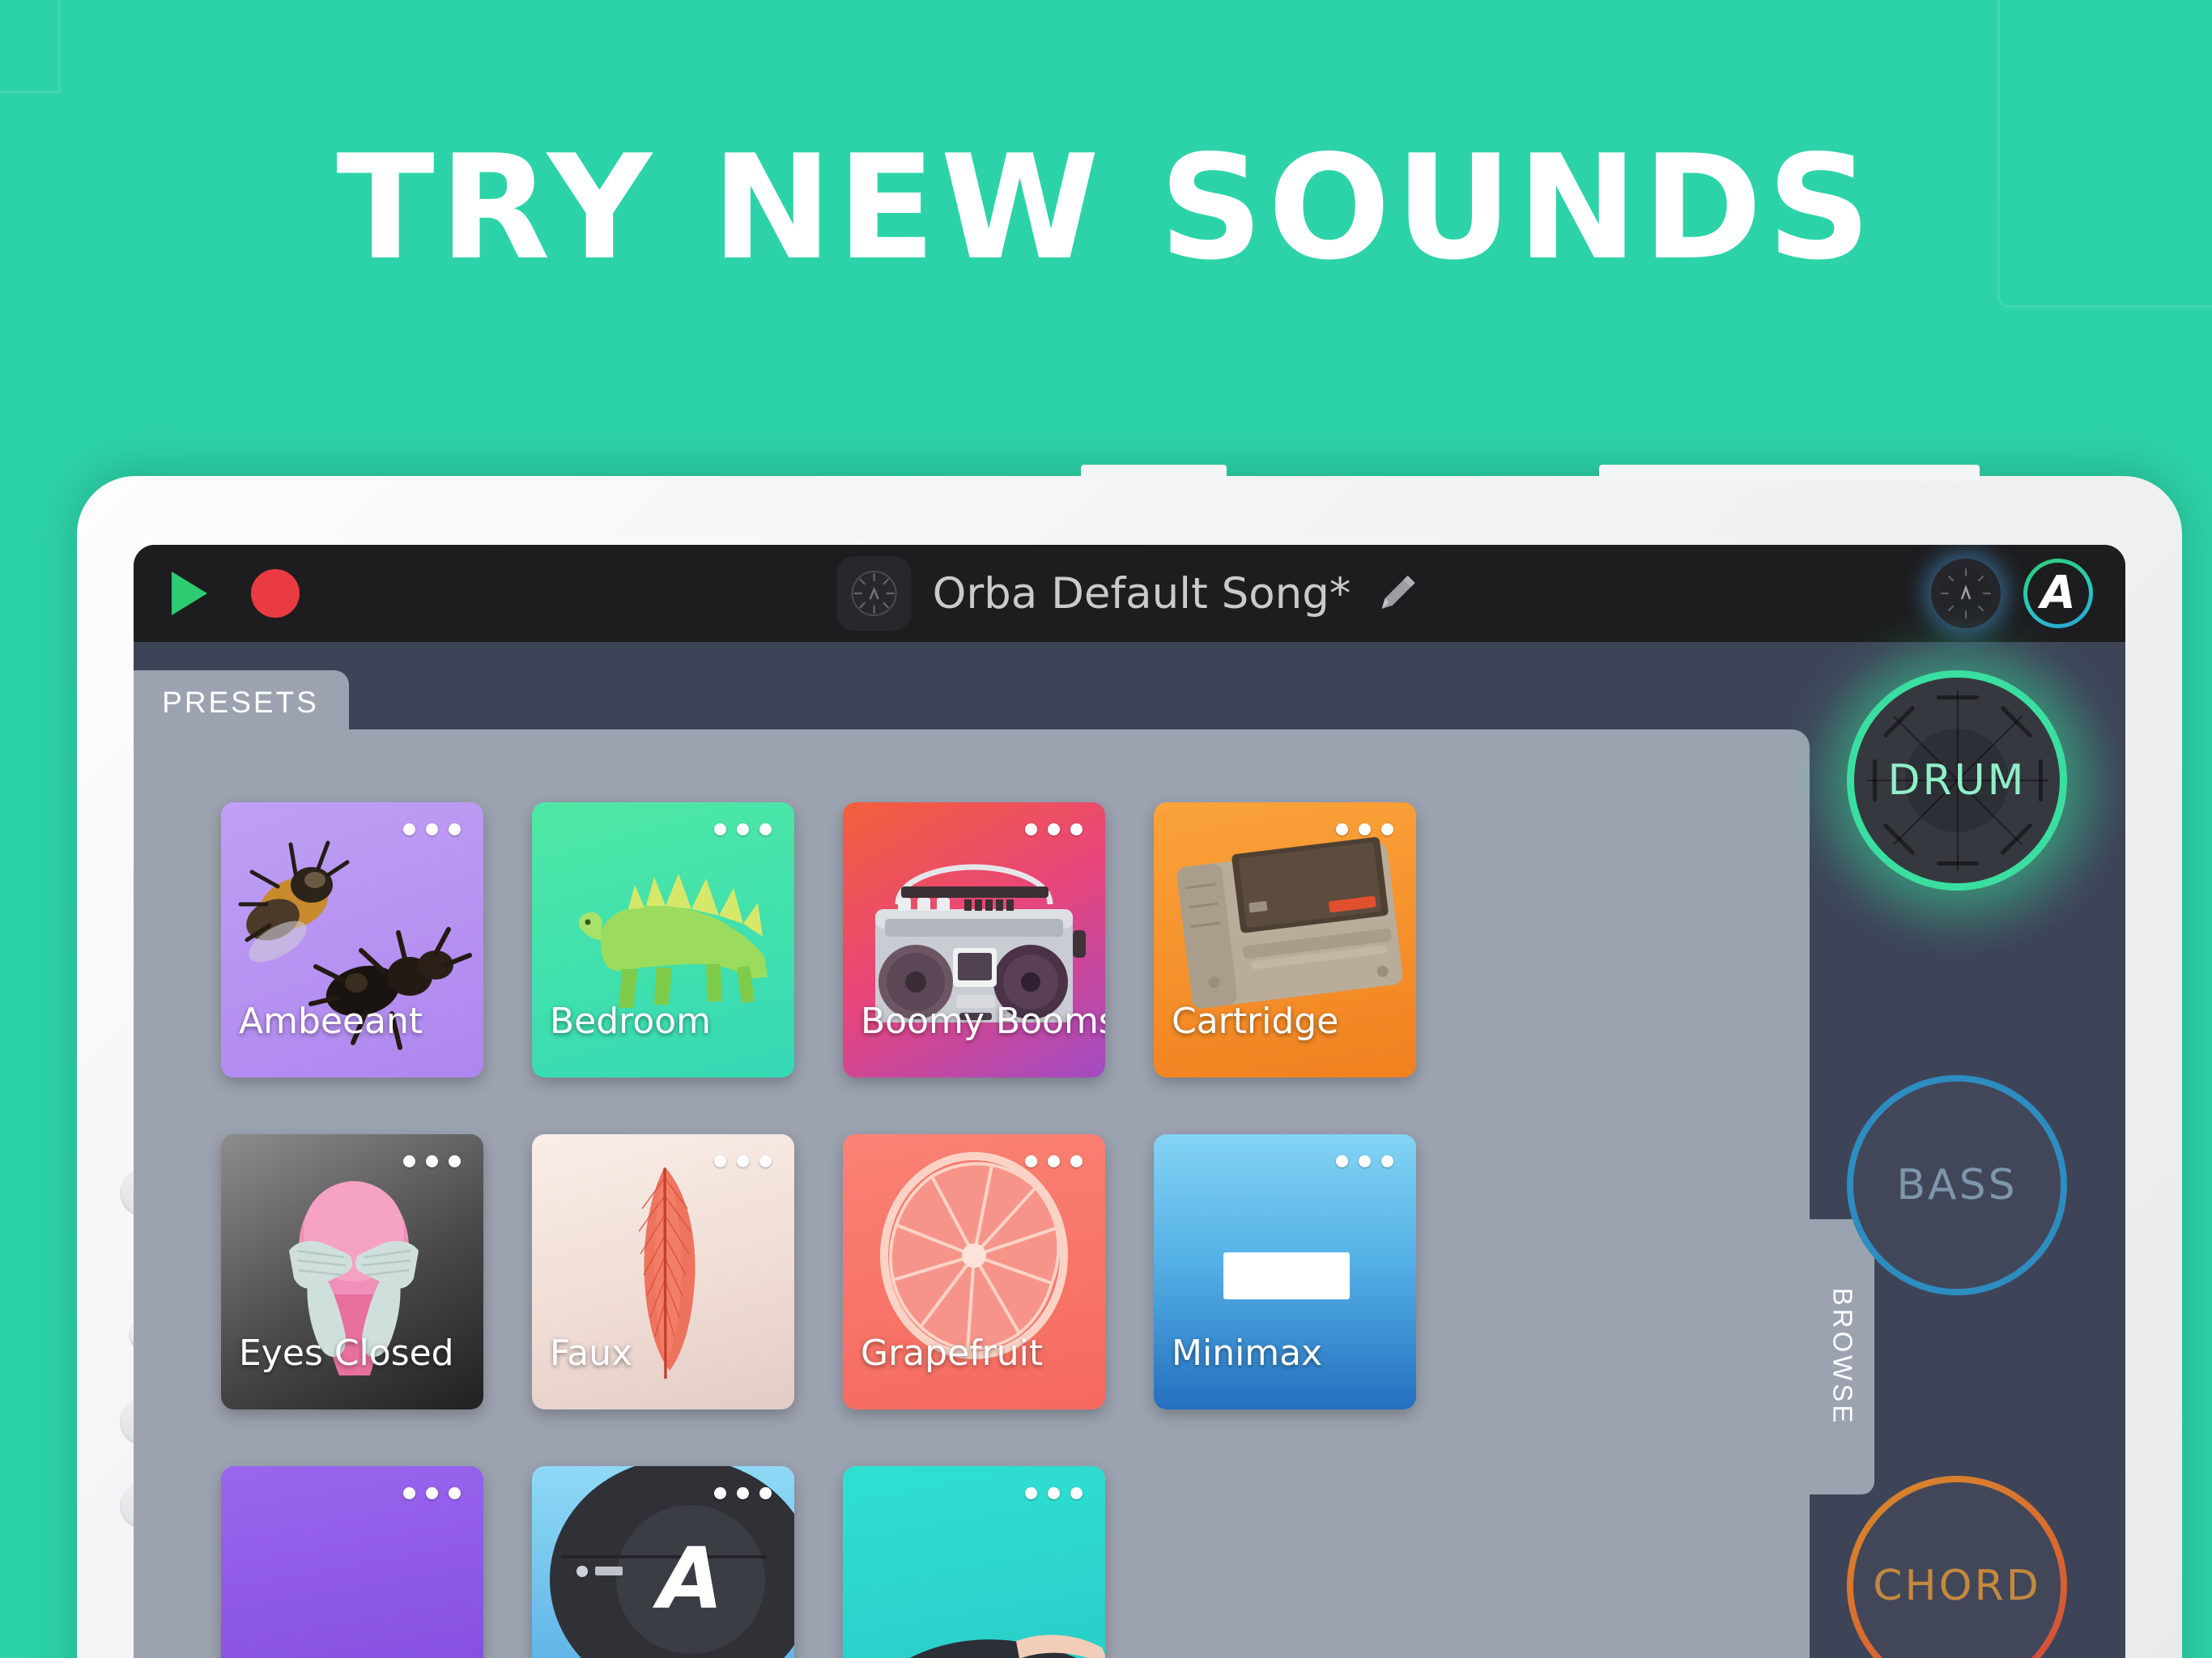 The height and width of the screenshot is (1658, 2212). I want to click on transport-right-controls: A, so click(2012, 593).